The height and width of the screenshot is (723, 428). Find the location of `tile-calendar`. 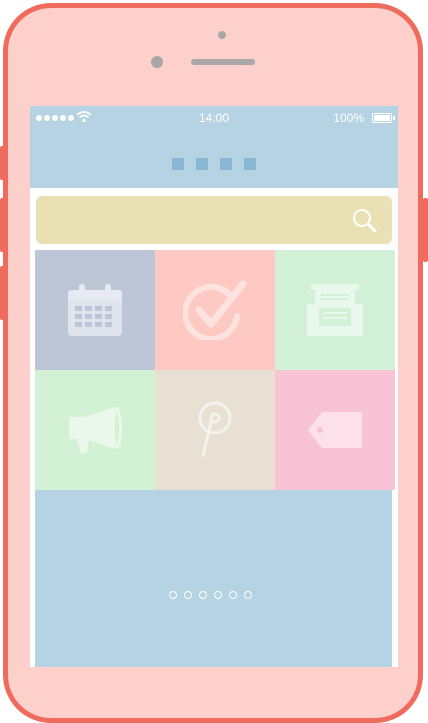

tile-calendar is located at coordinates (95, 310).